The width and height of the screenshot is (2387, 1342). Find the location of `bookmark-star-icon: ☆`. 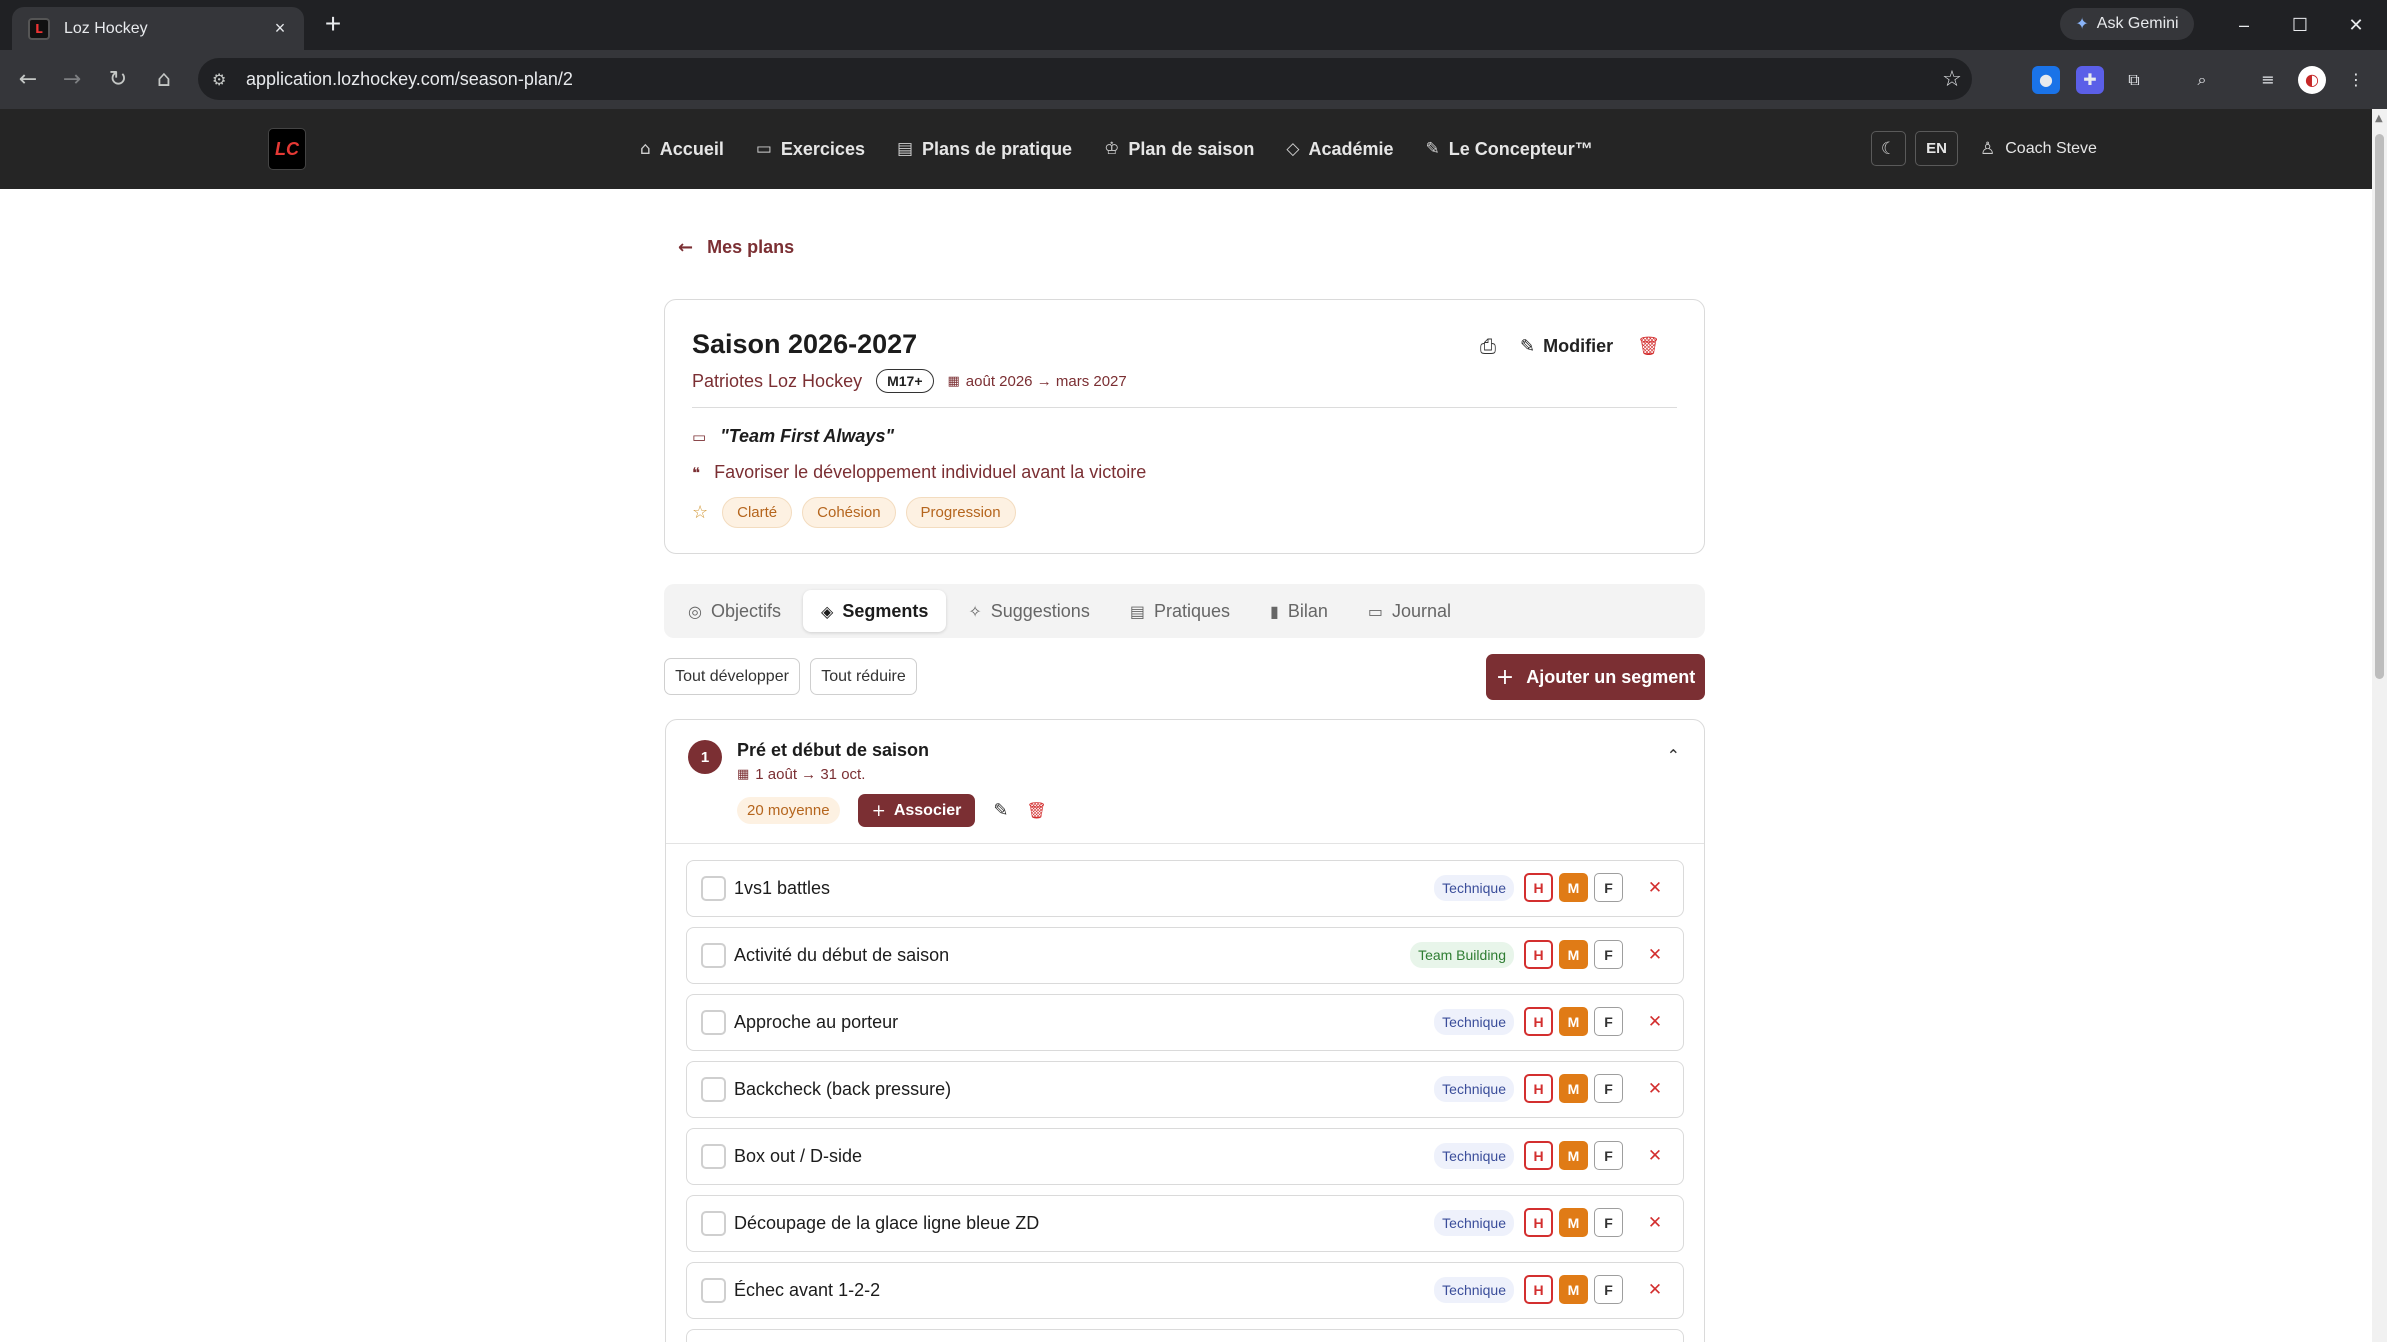

bookmark-star-icon: ☆ is located at coordinates (1952, 79).